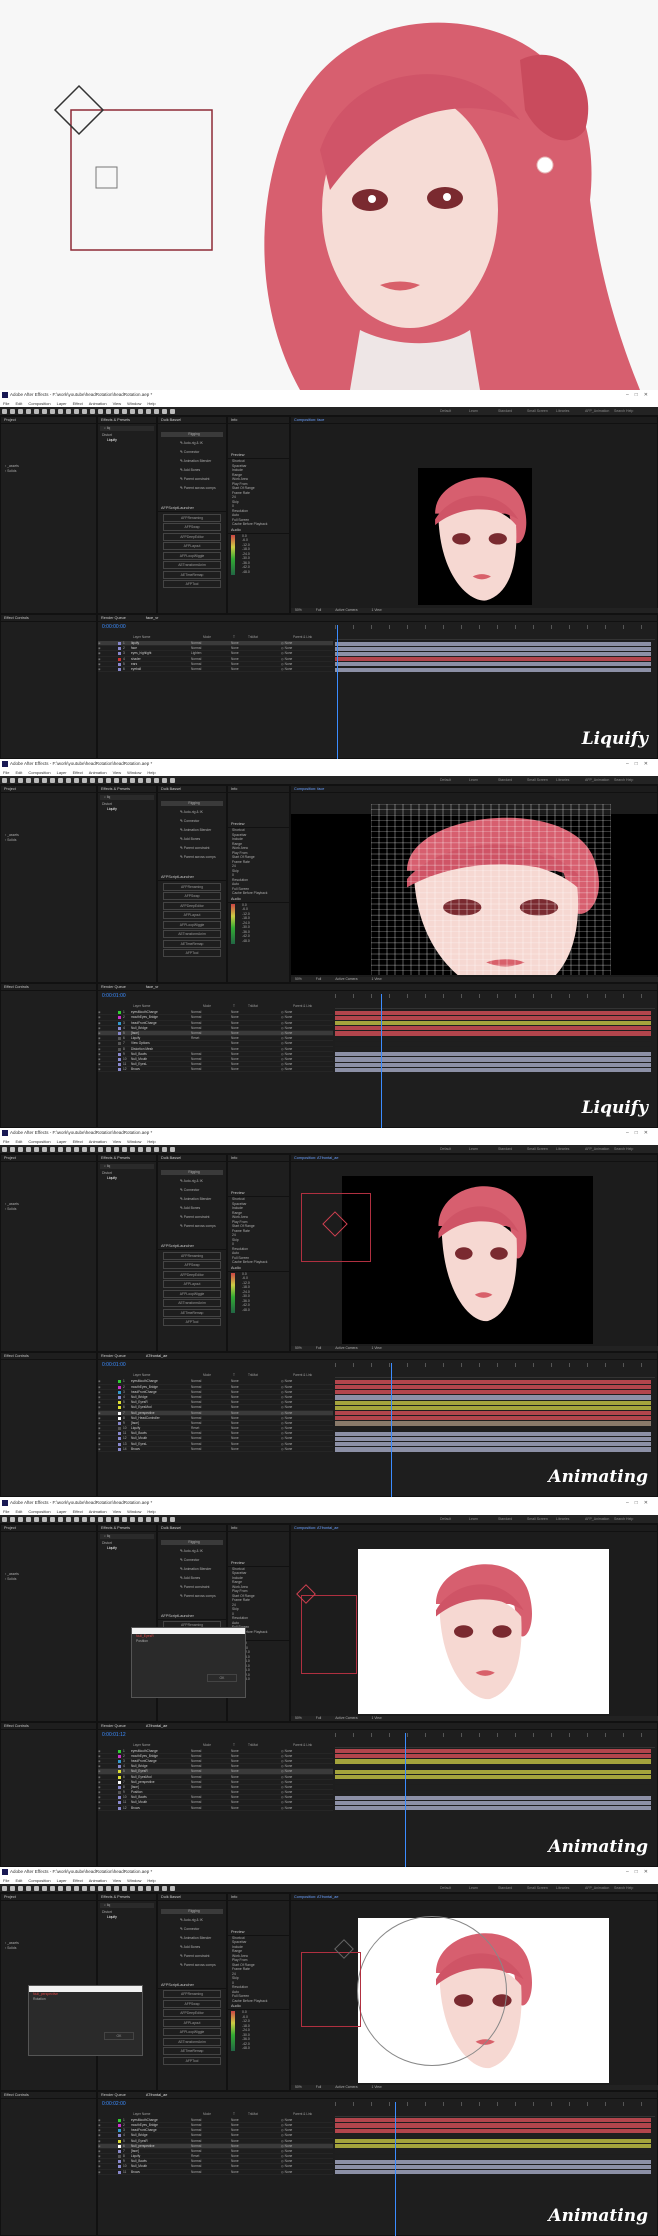  I want to click on duik-tool-button: ✎ Connector, so click(192, 1929).